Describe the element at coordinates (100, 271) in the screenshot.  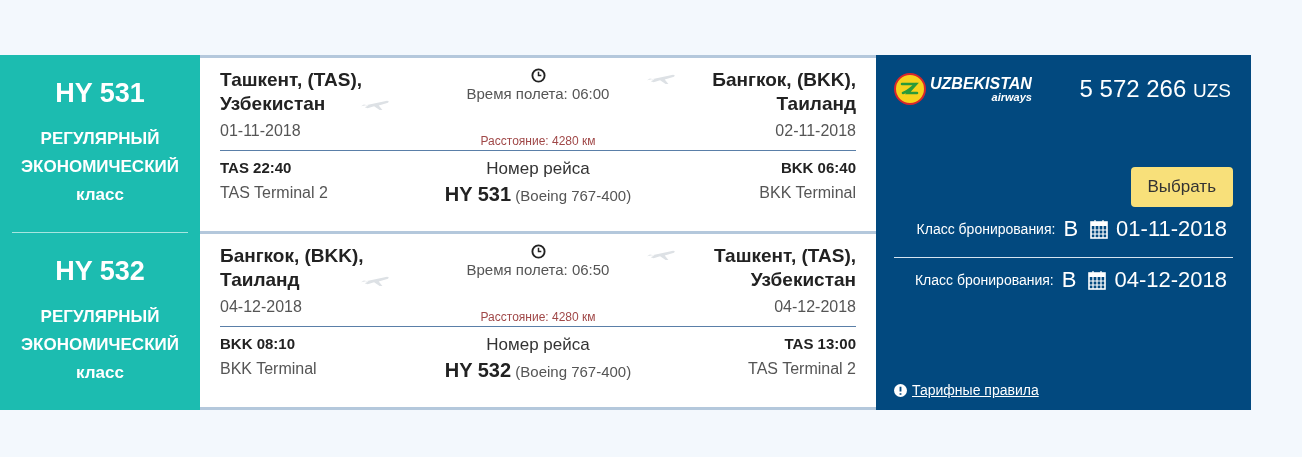
I see `flight-code: HY 532` at that location.